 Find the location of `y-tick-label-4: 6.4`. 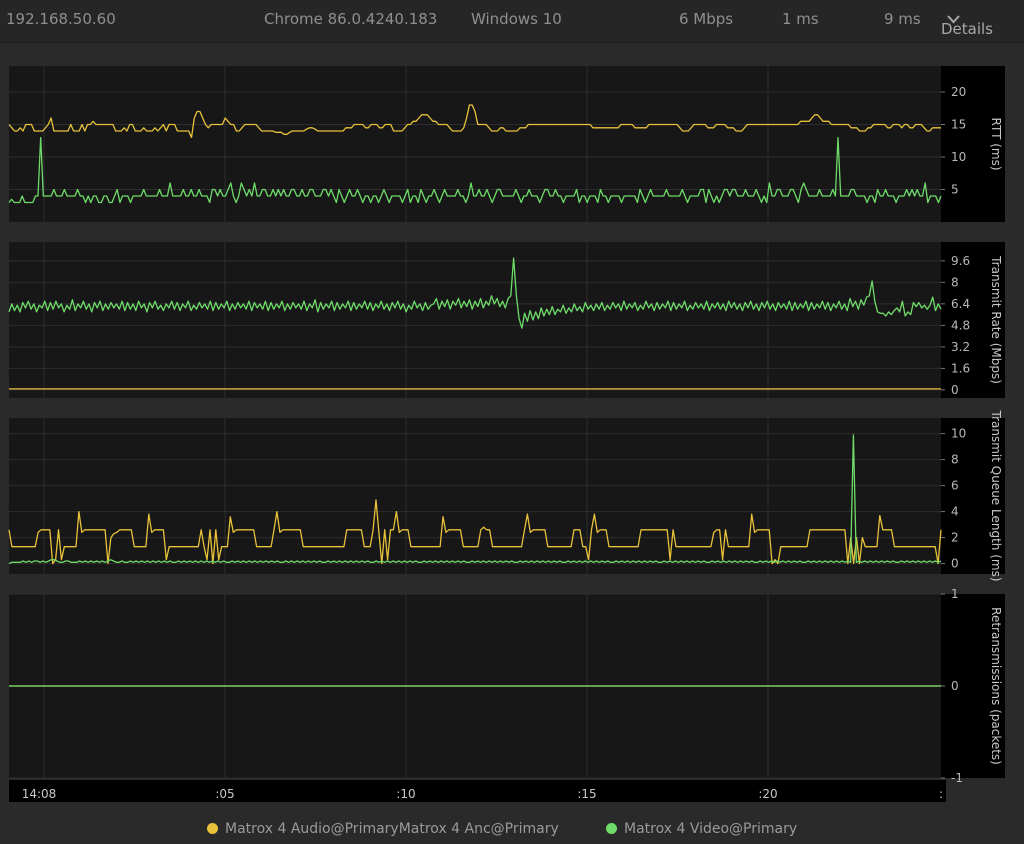

y-tick-label-4: 6.4 is located at coordinates (960, 304).